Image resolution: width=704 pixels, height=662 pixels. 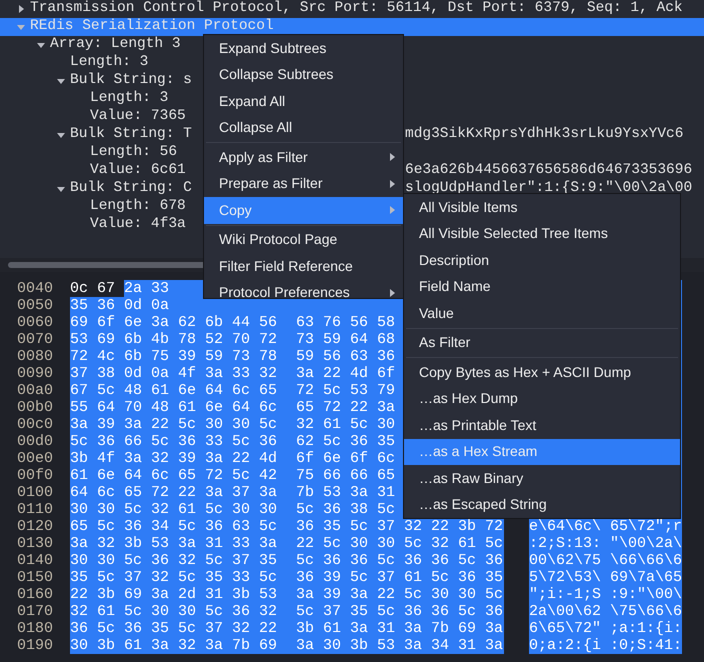 I want to click on offset-text: 0050, so click(x=35, y=305).